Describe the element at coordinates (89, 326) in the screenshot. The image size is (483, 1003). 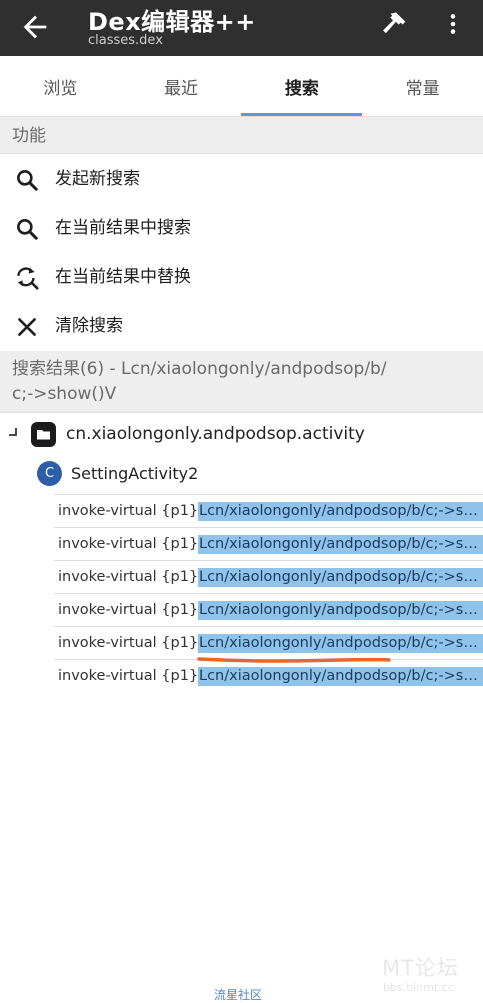
I see `clear-search-label: 清除搜索` at that location.